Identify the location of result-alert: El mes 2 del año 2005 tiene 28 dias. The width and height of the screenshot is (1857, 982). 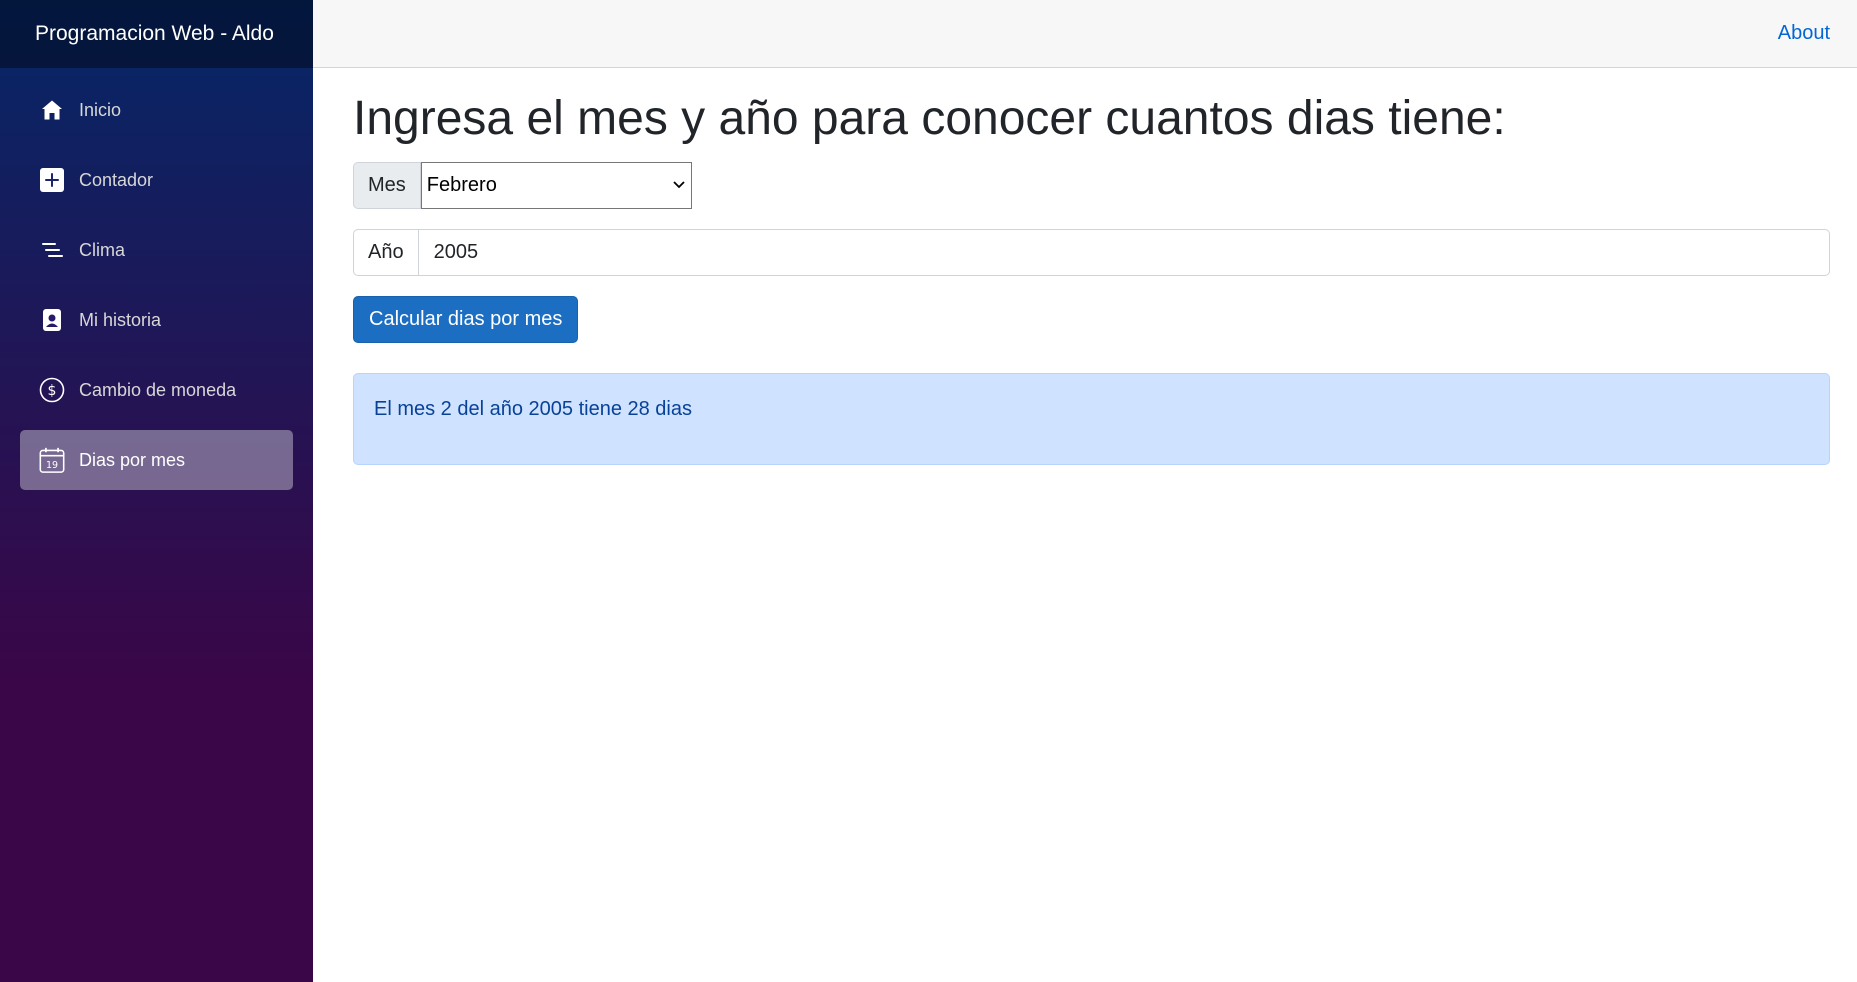
(1091, 418).